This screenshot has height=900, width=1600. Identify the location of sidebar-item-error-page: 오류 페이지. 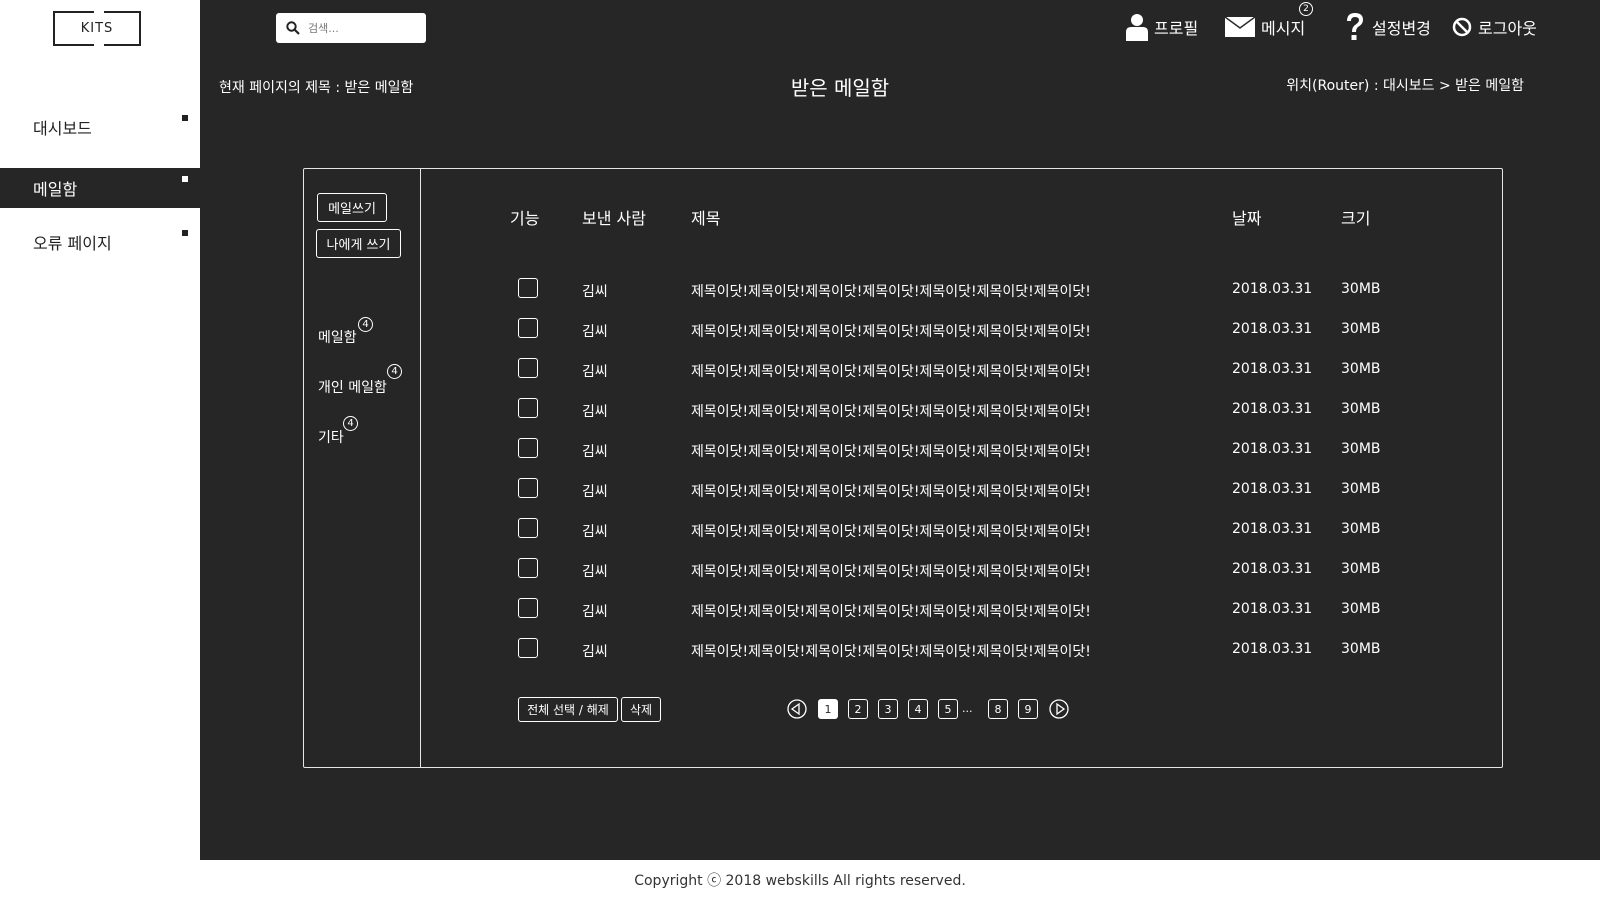
(100, 242).